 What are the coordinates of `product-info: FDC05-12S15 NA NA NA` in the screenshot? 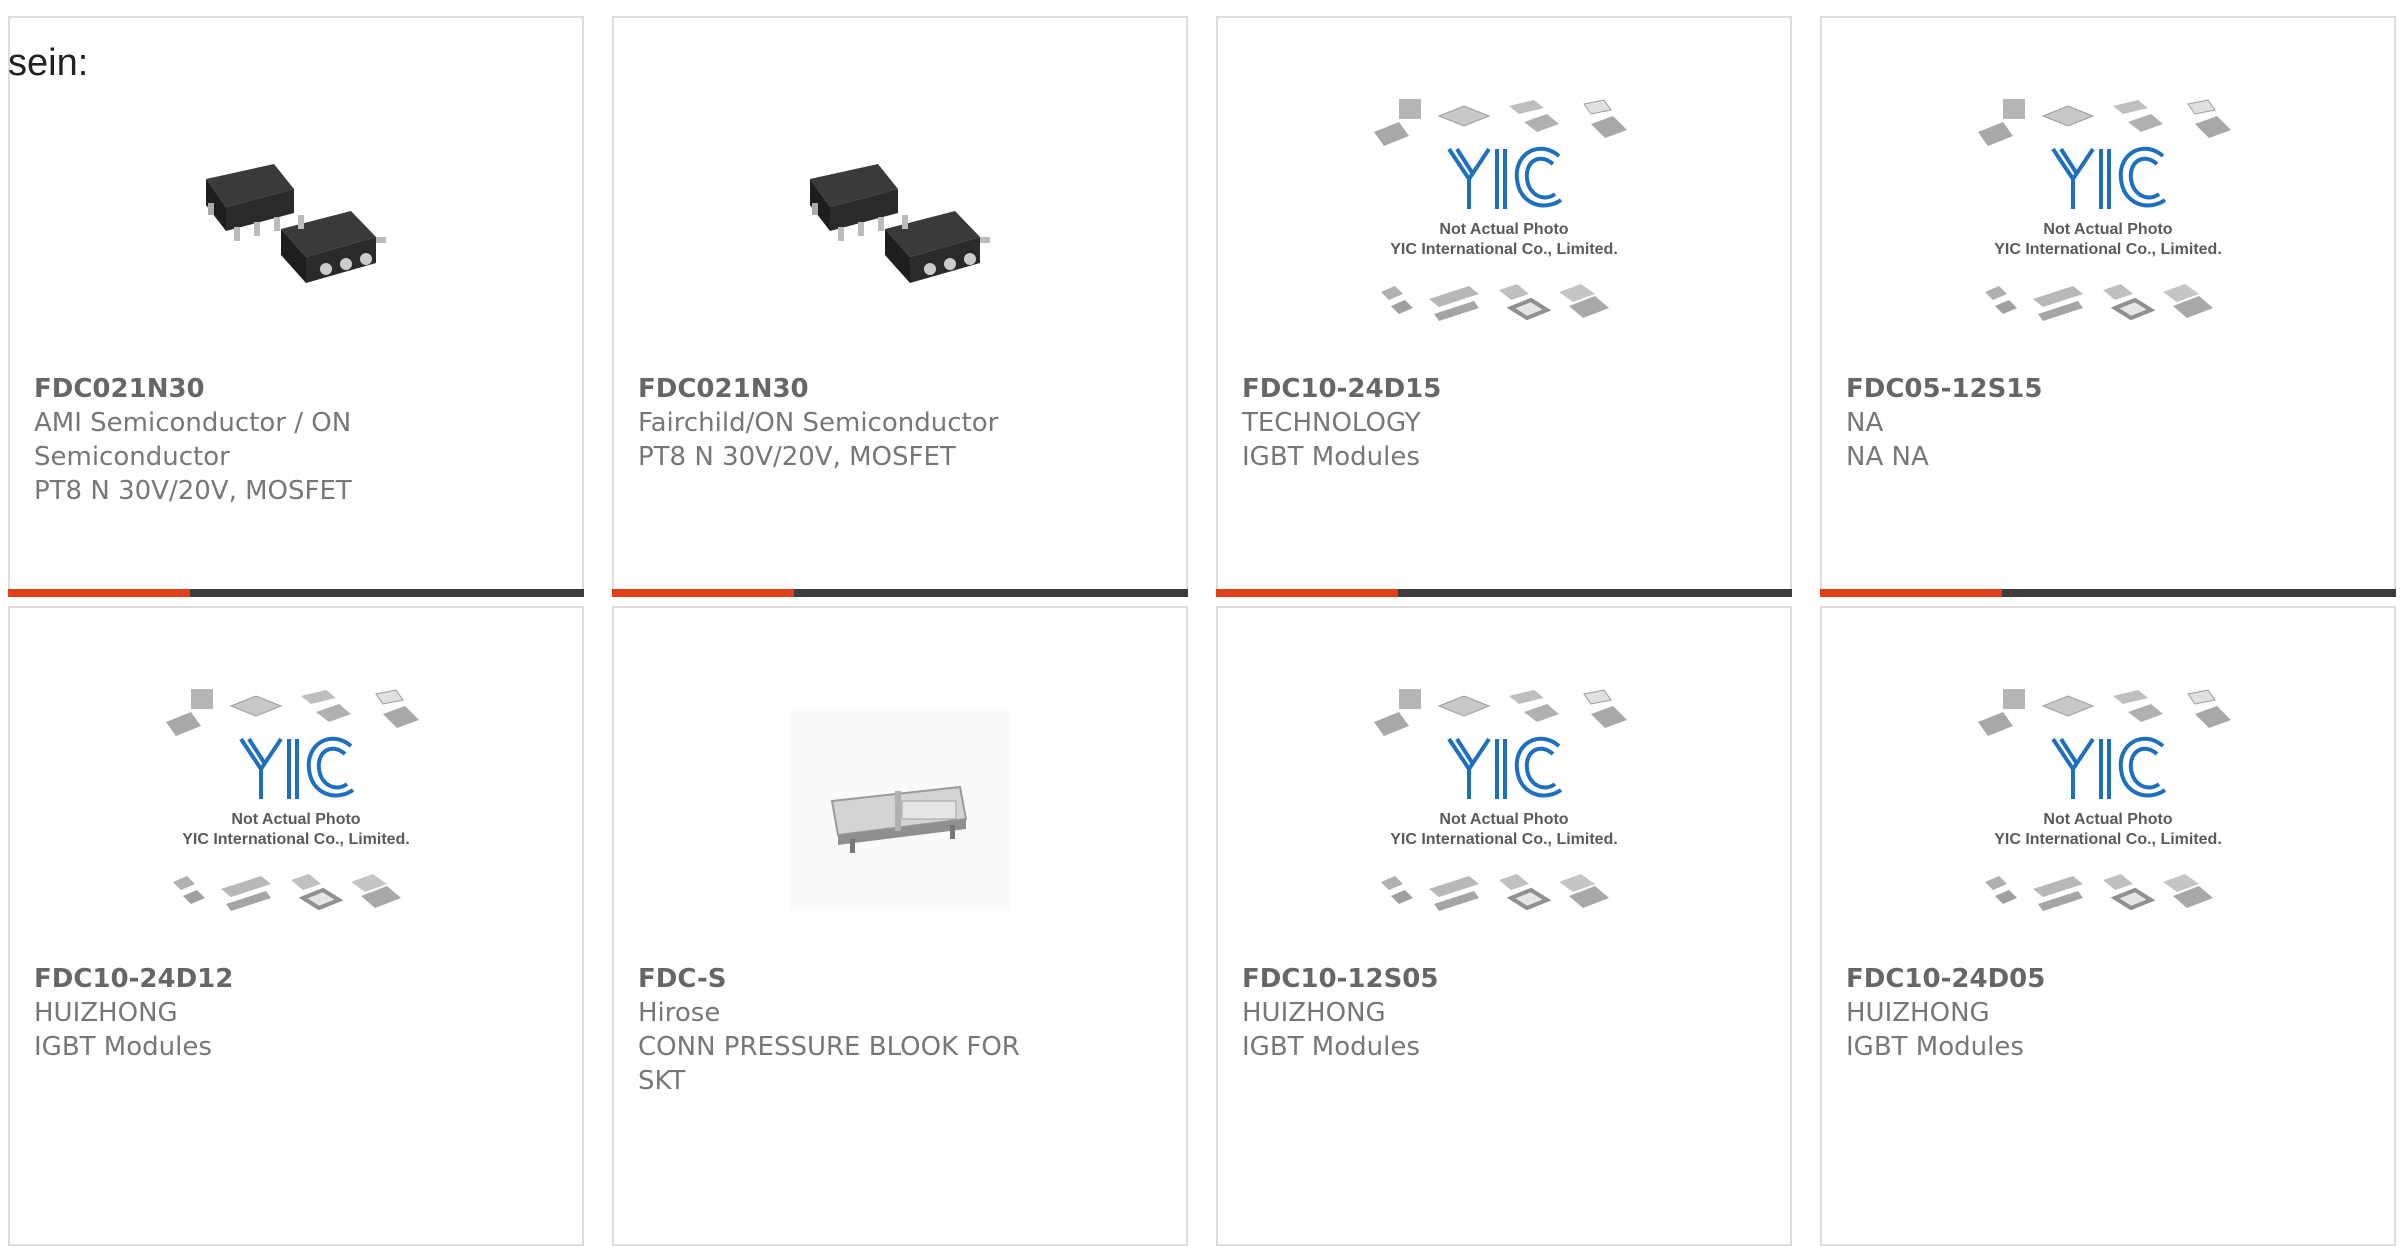 It's located at (2071, 423).